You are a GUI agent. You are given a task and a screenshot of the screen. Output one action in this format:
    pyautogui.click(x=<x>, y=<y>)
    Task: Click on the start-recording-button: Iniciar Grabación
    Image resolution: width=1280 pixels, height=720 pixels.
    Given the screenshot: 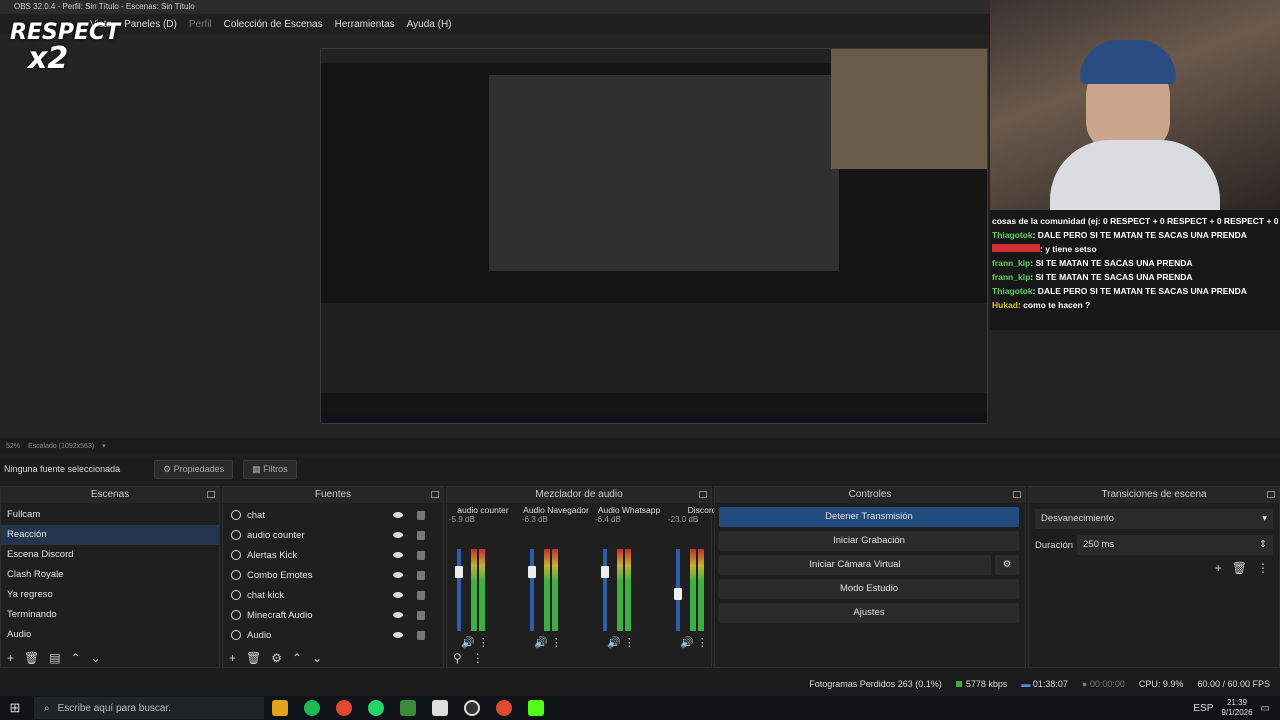 What is the action you would take?
    pyautogui.click(x=869, y=541)
    